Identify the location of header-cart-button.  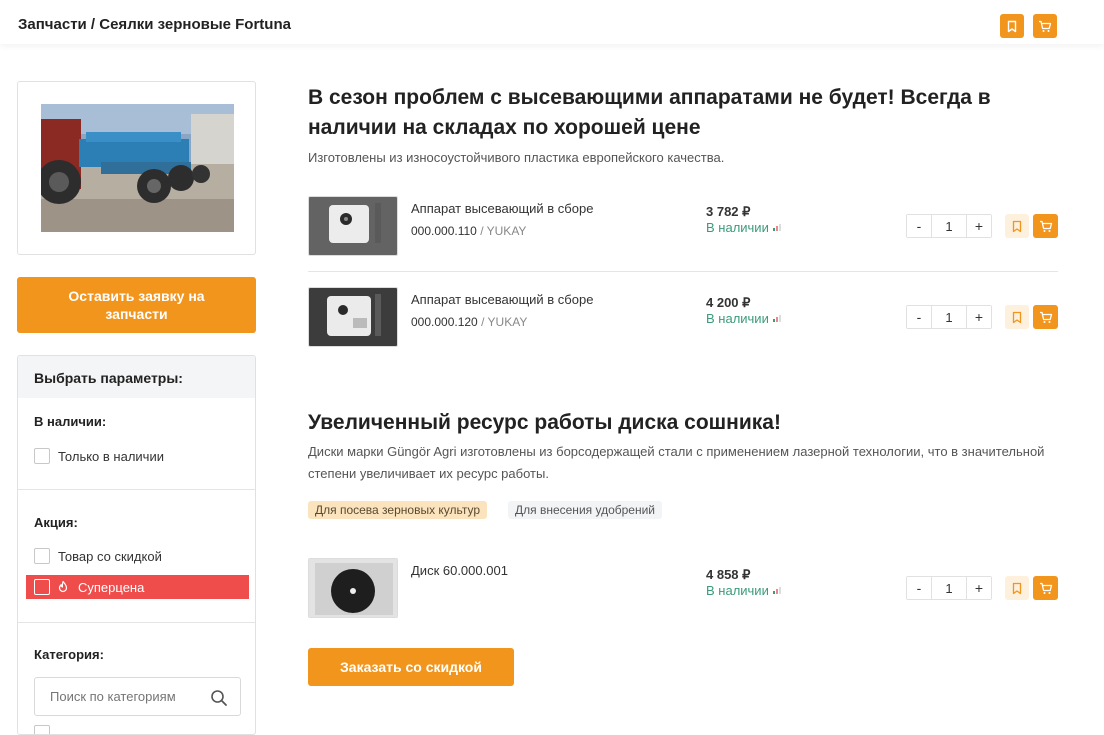
(1045, 26).